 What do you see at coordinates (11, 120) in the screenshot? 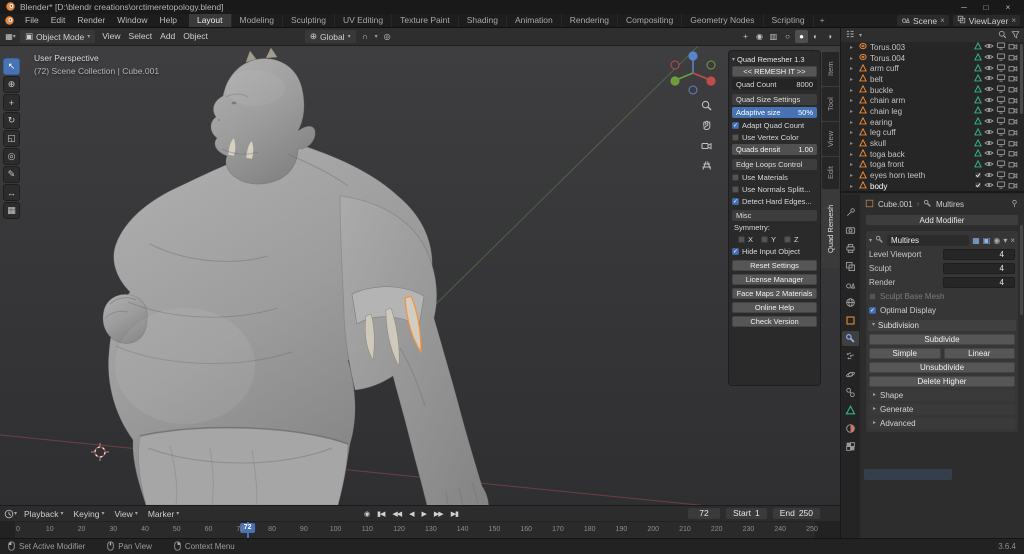
I see `tool-rotate: ↻` at bounding box center [11, 120].